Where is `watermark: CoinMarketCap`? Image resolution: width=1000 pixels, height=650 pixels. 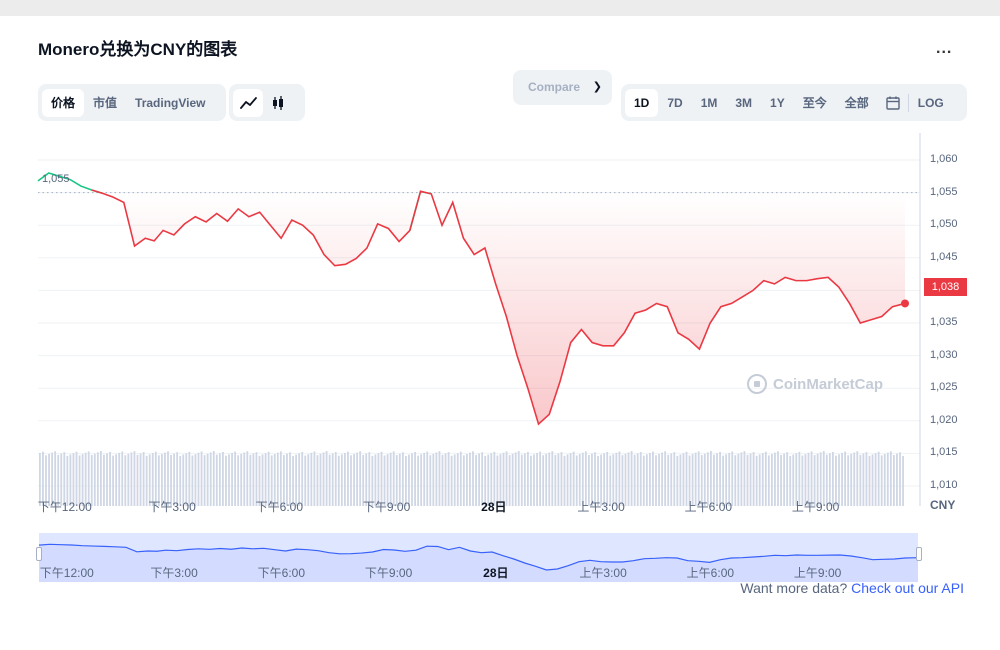 watermark: CoinMarketCap is located at coordinates (815, 384).